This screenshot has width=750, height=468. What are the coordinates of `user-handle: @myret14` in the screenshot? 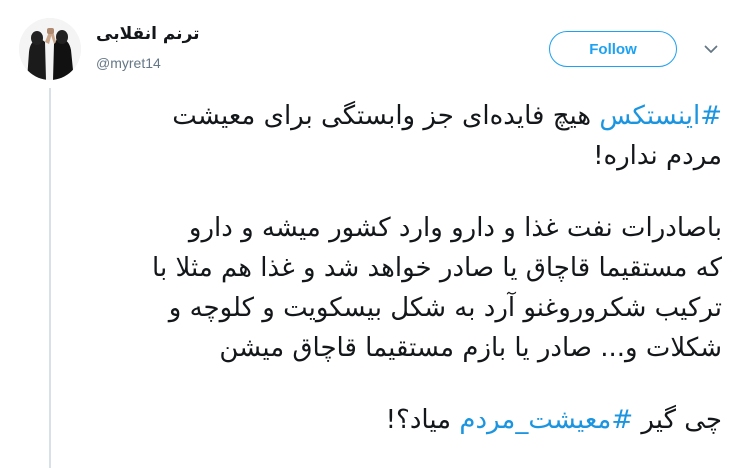 It's located at (128, 63).